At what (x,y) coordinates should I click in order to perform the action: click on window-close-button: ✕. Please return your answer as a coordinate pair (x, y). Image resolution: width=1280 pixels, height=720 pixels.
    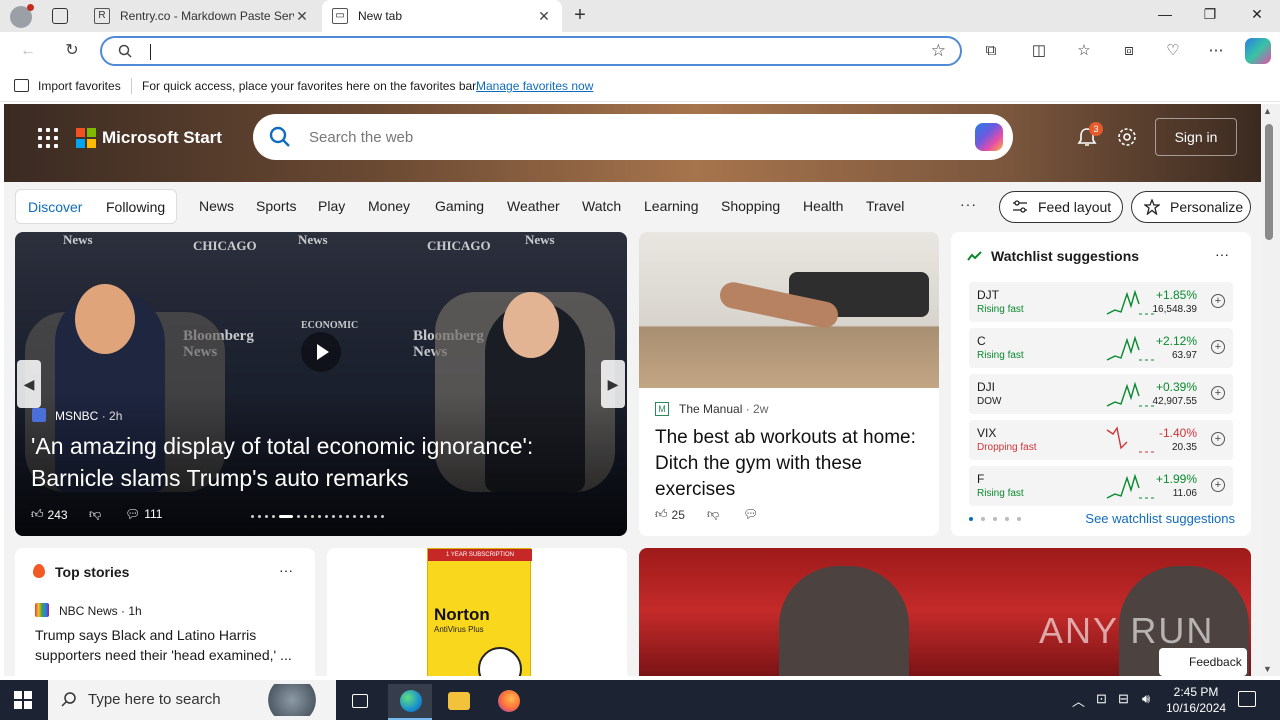
    Looking at the image, I should click on (1257, 16).